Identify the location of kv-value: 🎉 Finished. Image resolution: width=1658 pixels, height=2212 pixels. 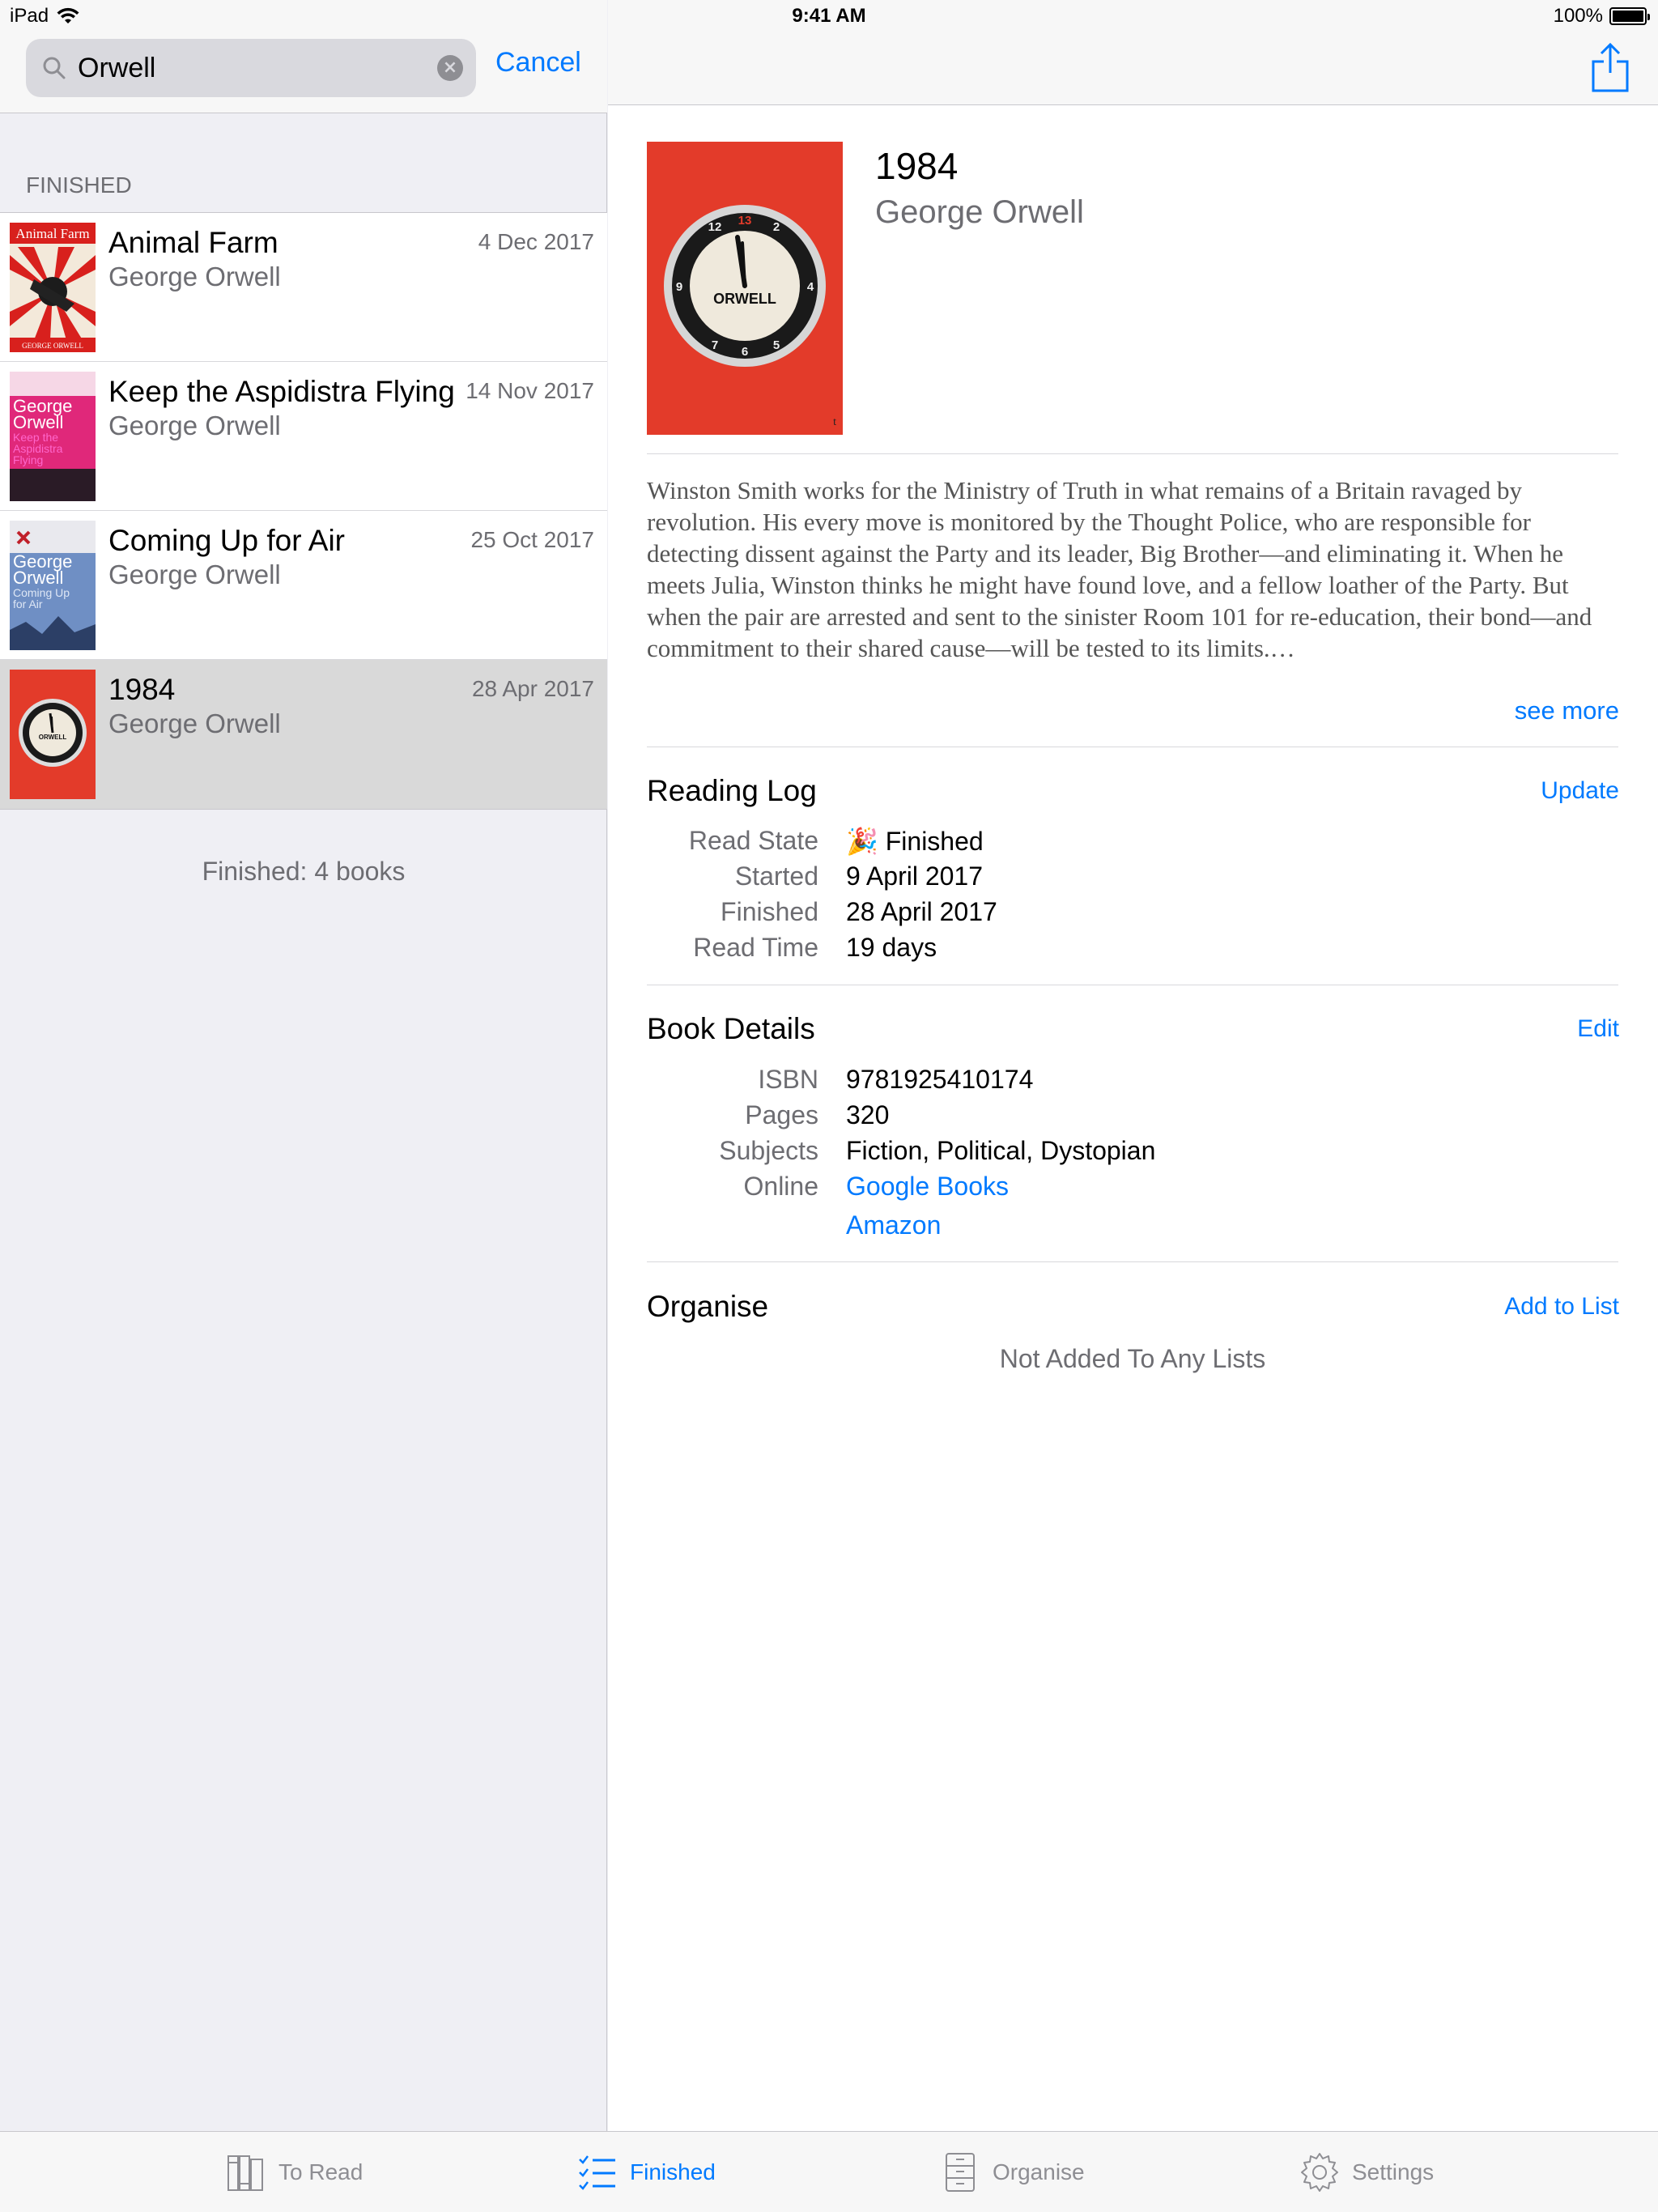
(915, 842).